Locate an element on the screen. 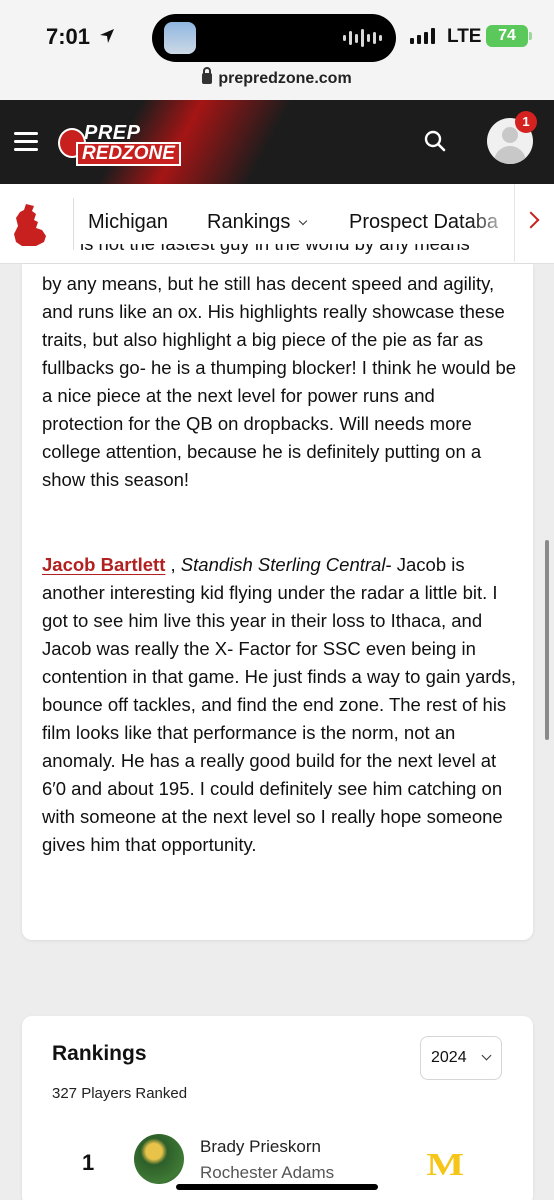 Image resolution: width=554 pixels, height=1200 pixels. player-school: Rochester Adams is located at coordinates (267, 1172).